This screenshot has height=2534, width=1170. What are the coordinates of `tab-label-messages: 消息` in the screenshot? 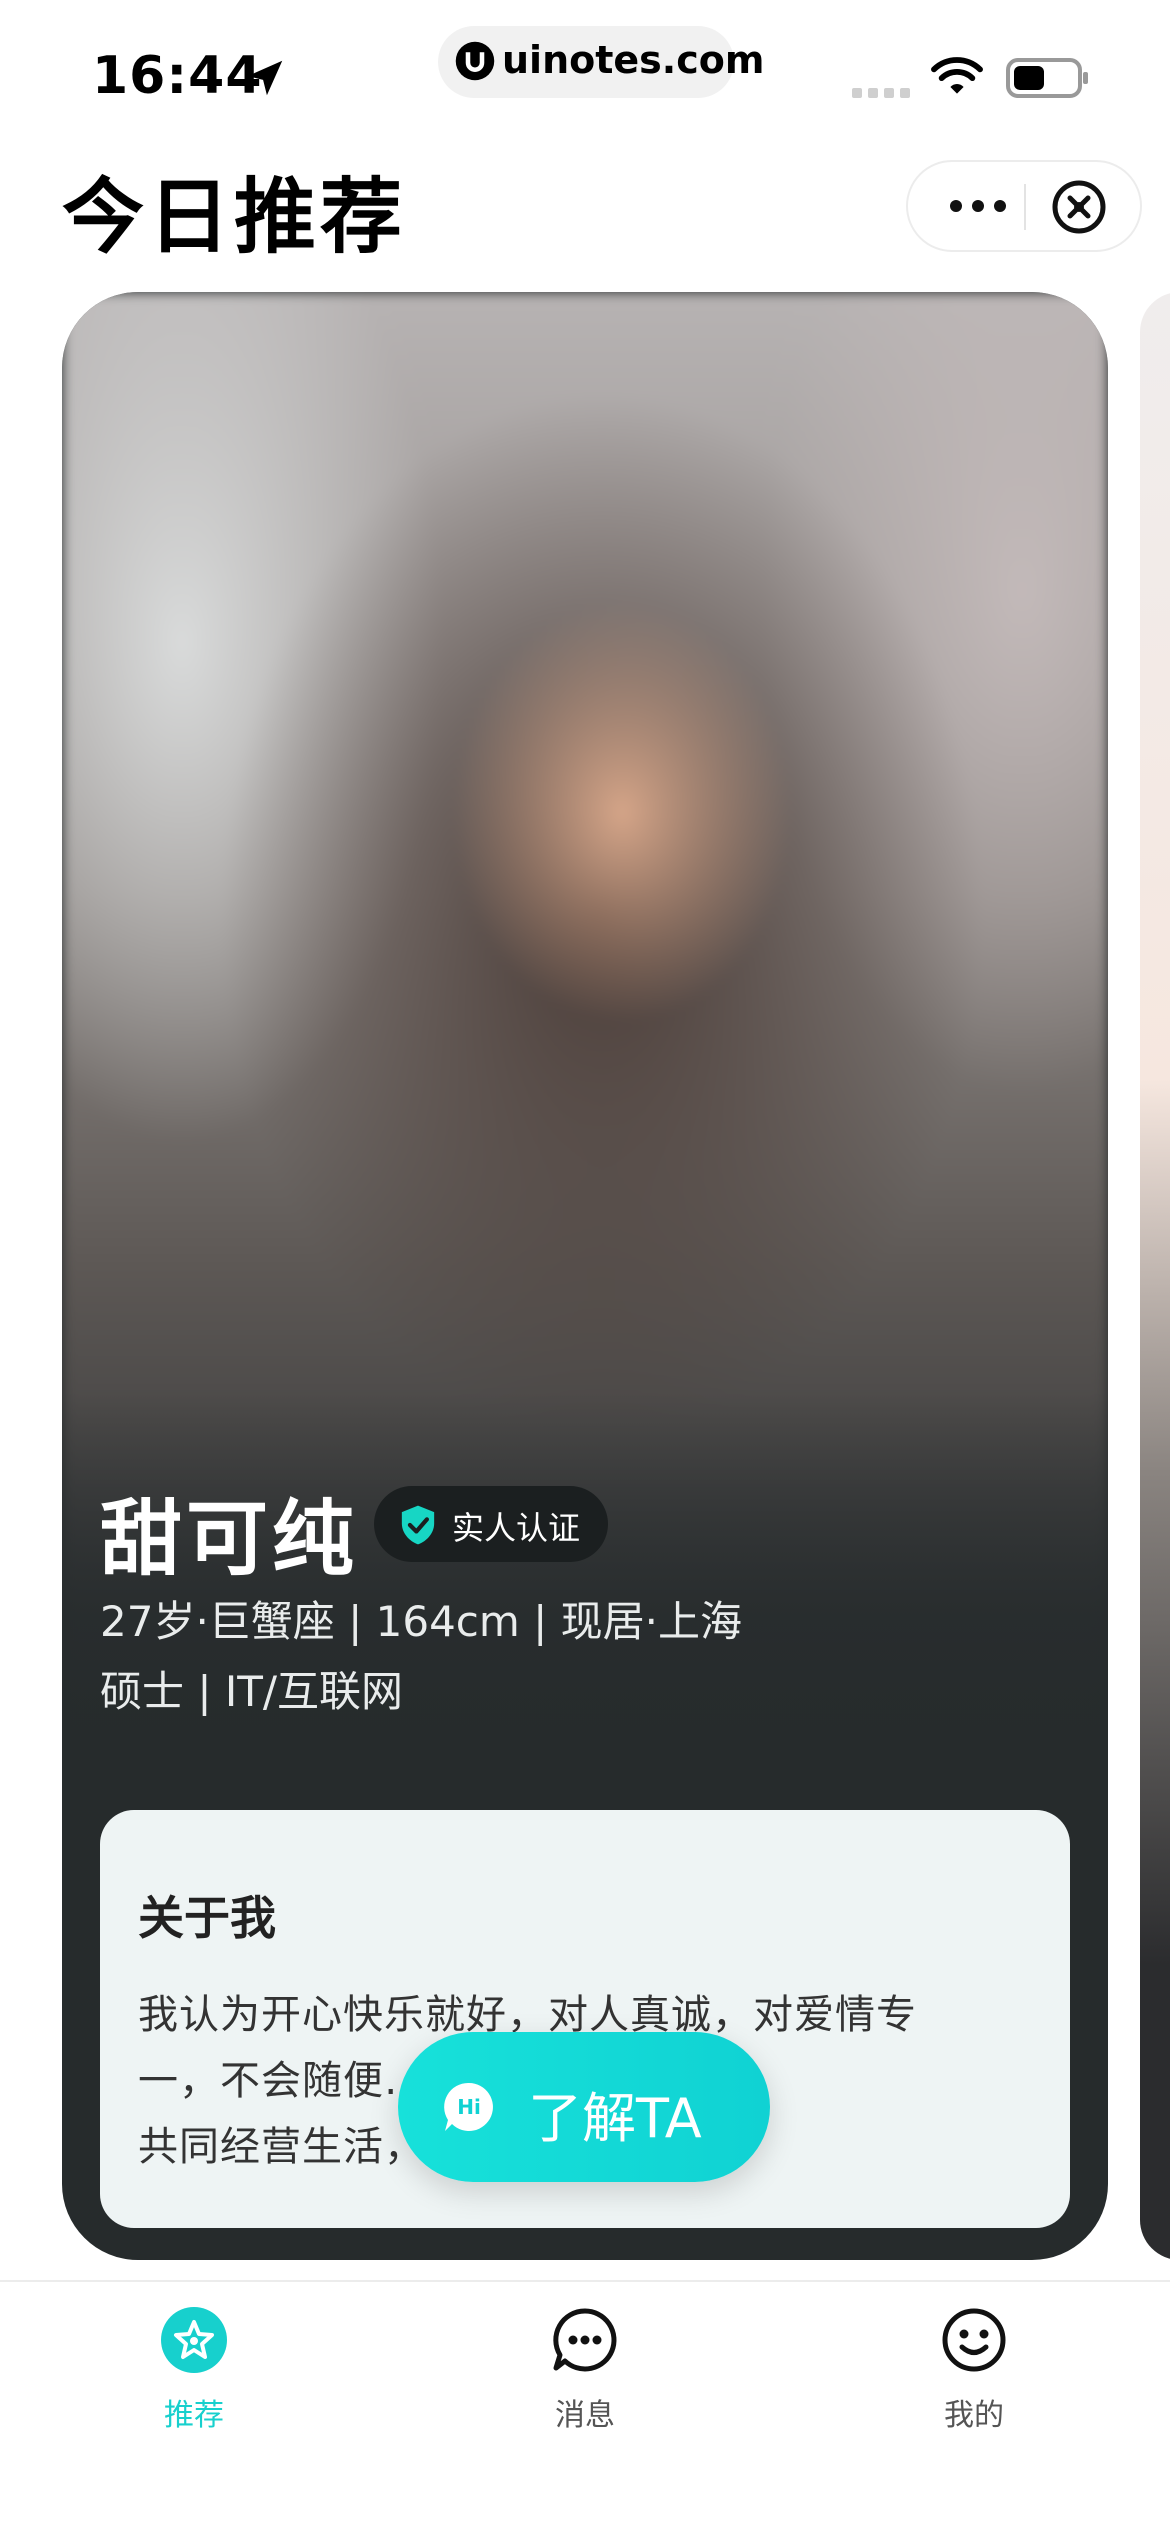 It's located at (585, 2415).